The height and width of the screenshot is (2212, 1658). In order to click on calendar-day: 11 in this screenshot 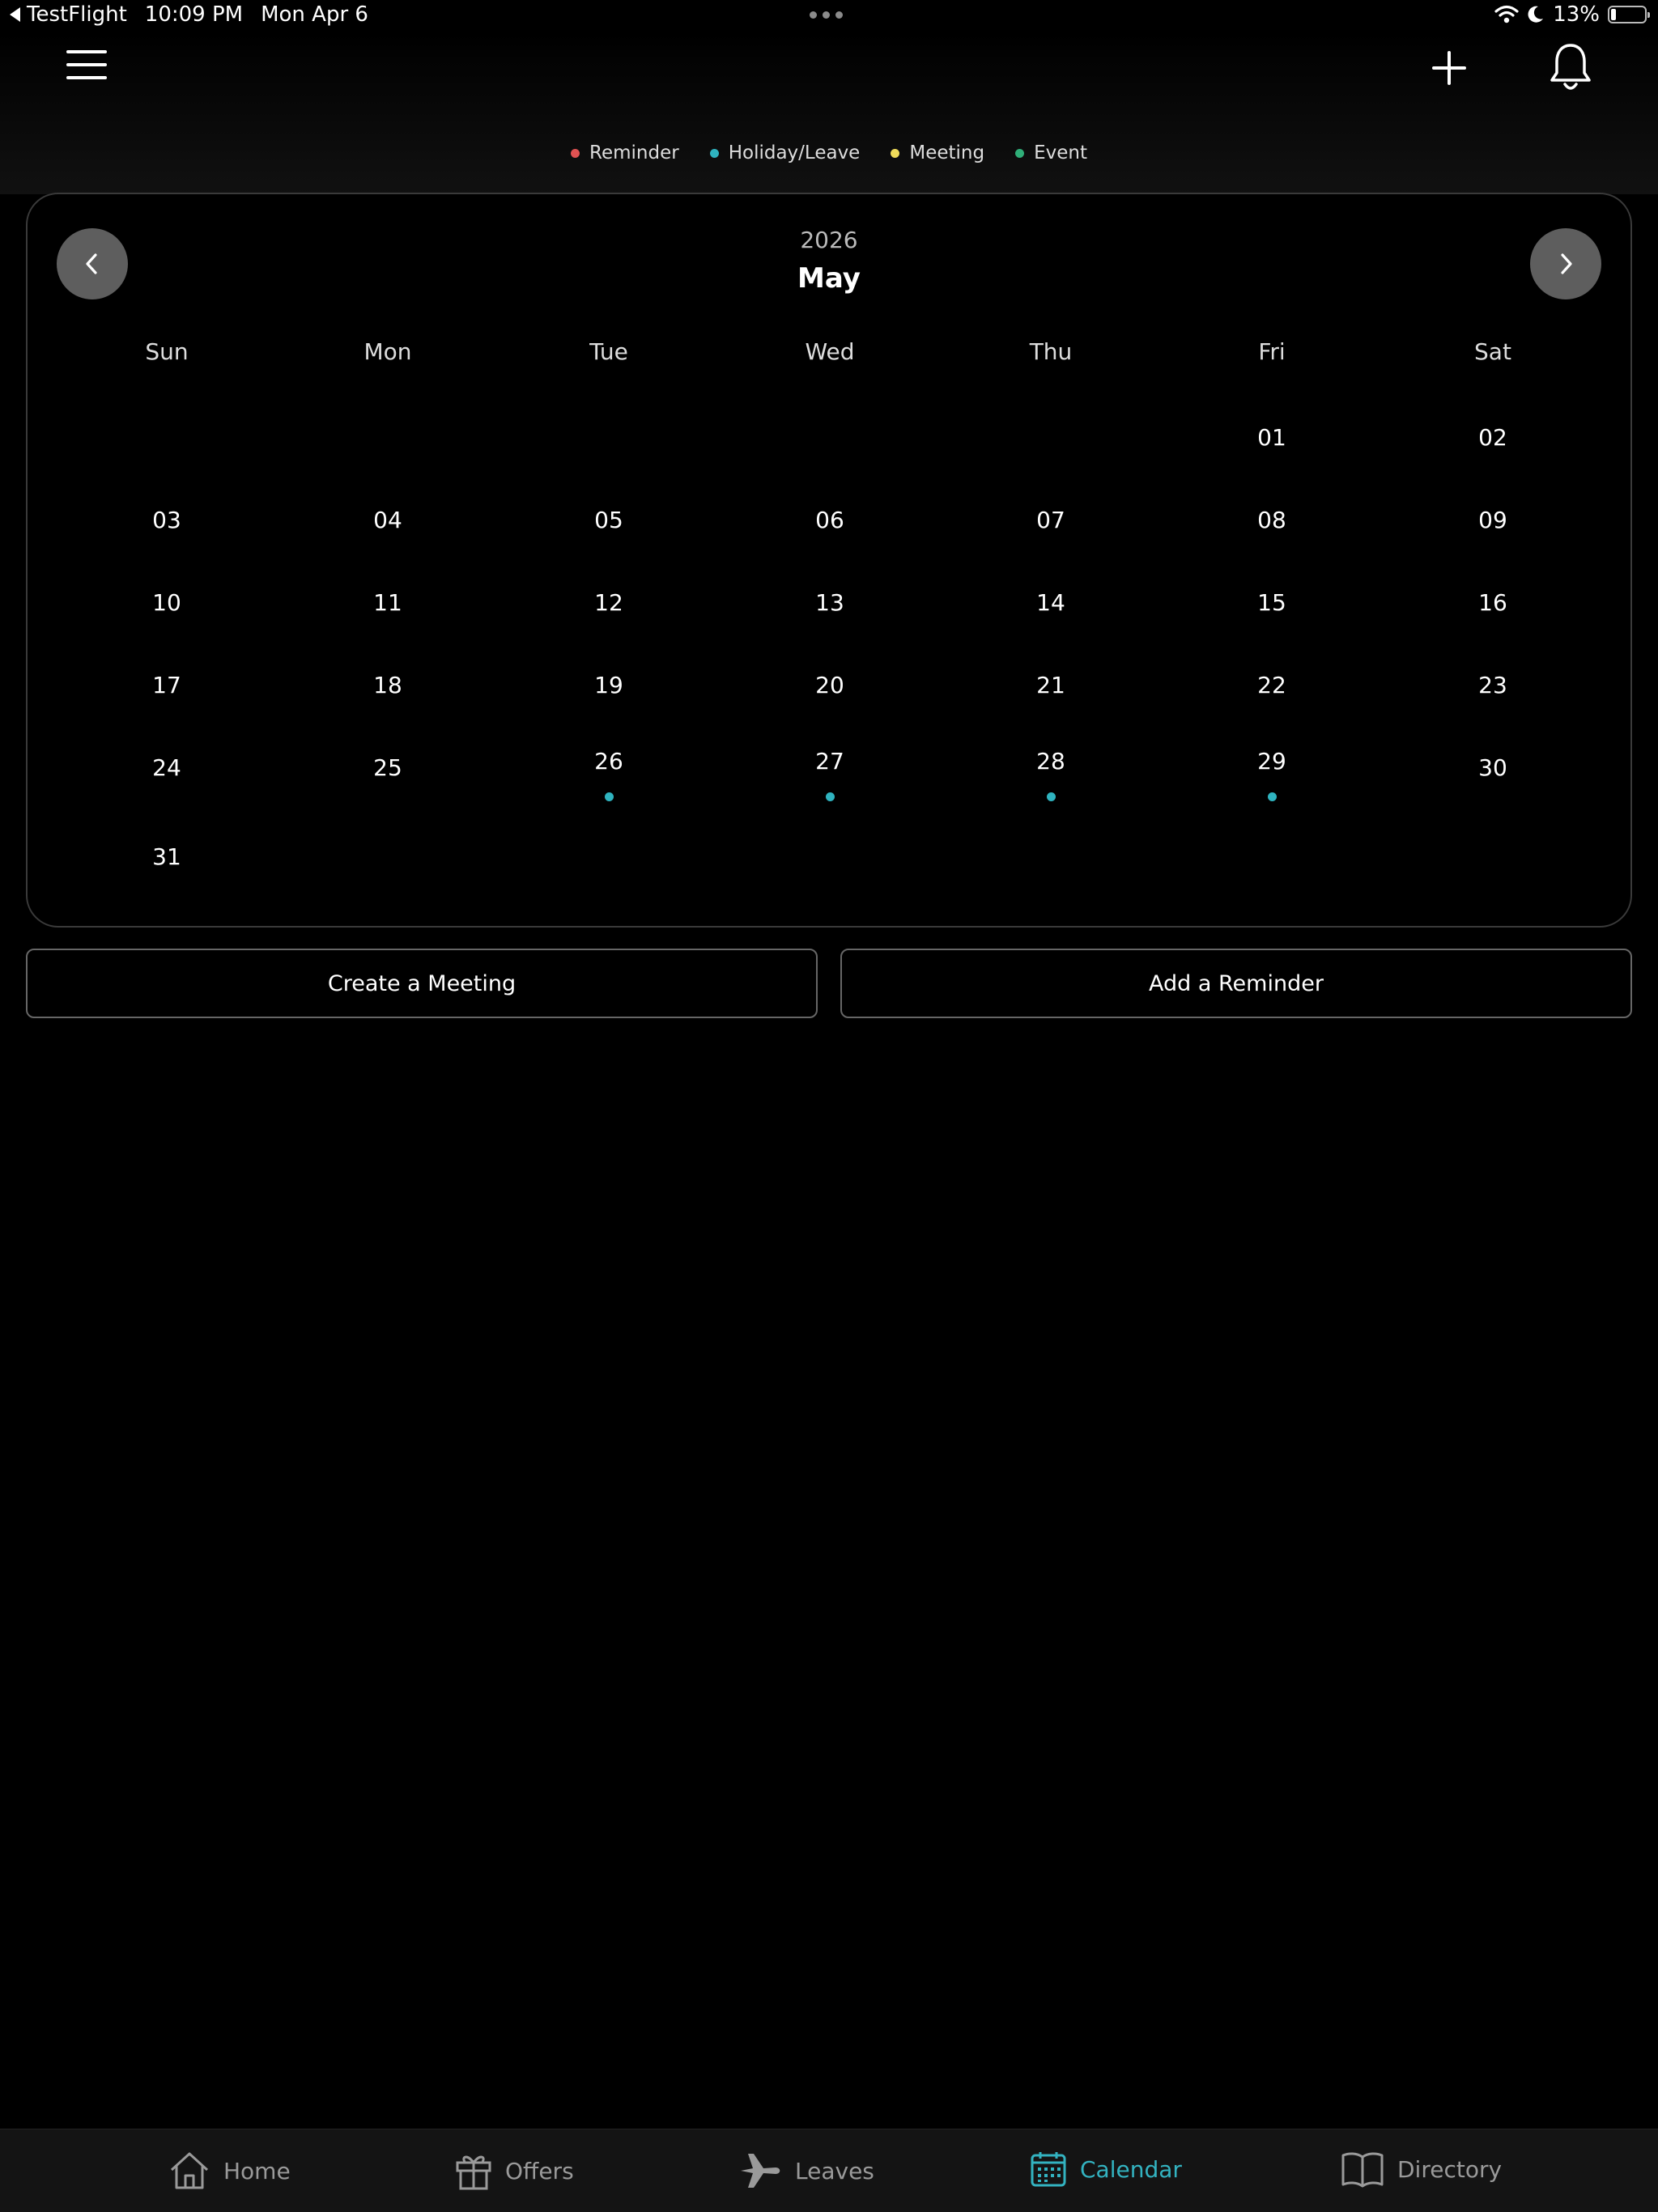, I will do `click(387, 602)`.